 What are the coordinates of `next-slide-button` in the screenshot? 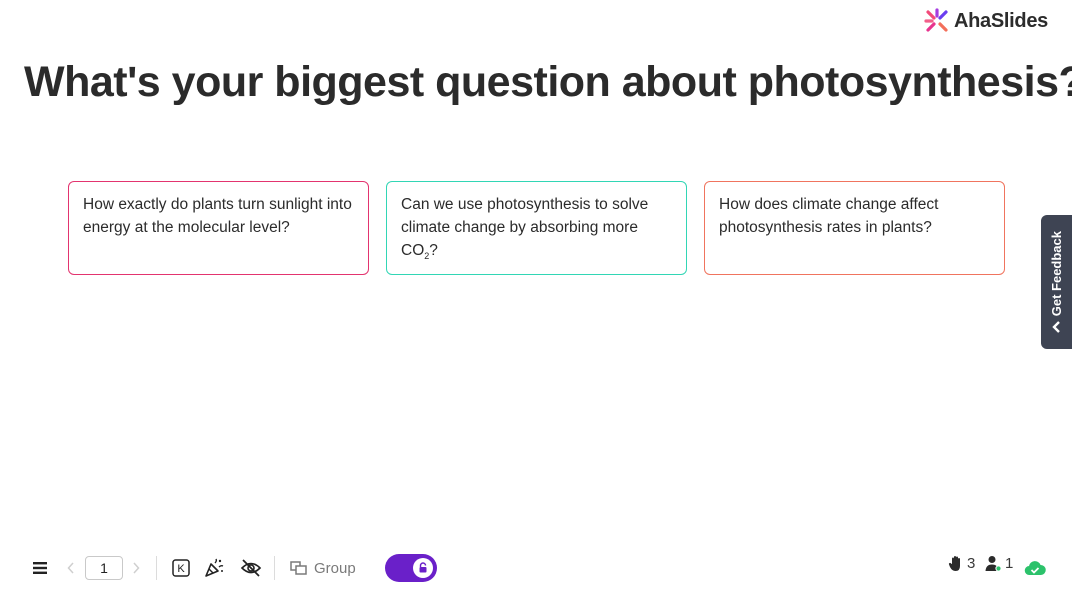 It's located at (136, 568).